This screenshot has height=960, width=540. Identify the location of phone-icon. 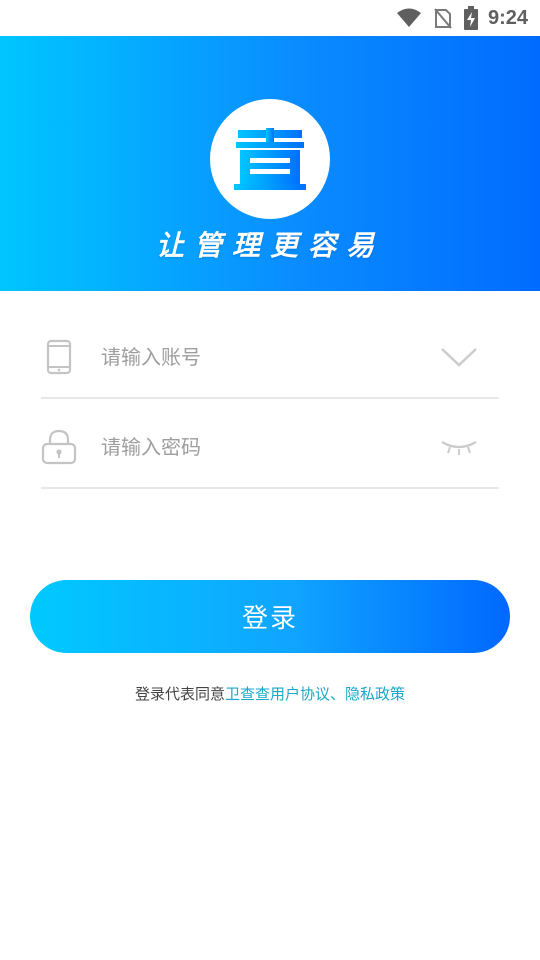
(59, 357).